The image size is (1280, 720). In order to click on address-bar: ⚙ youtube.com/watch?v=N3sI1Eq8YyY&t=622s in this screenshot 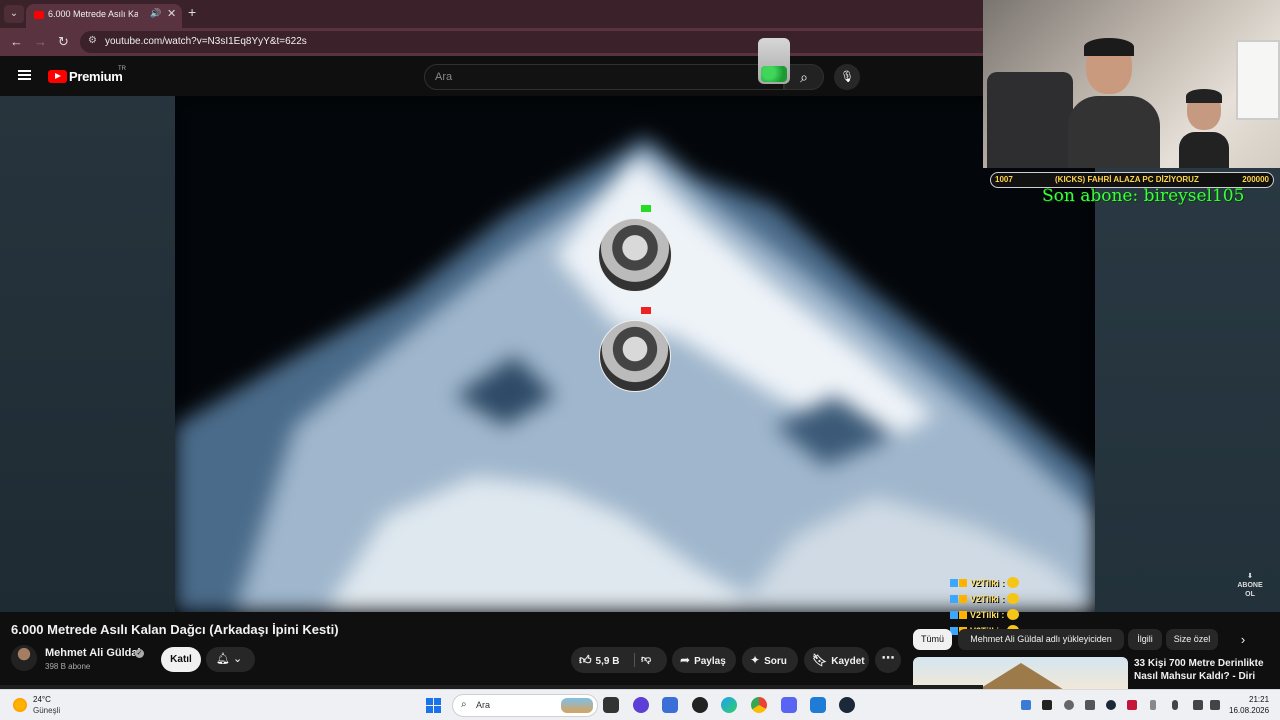, I will do `click(531, 42)`.